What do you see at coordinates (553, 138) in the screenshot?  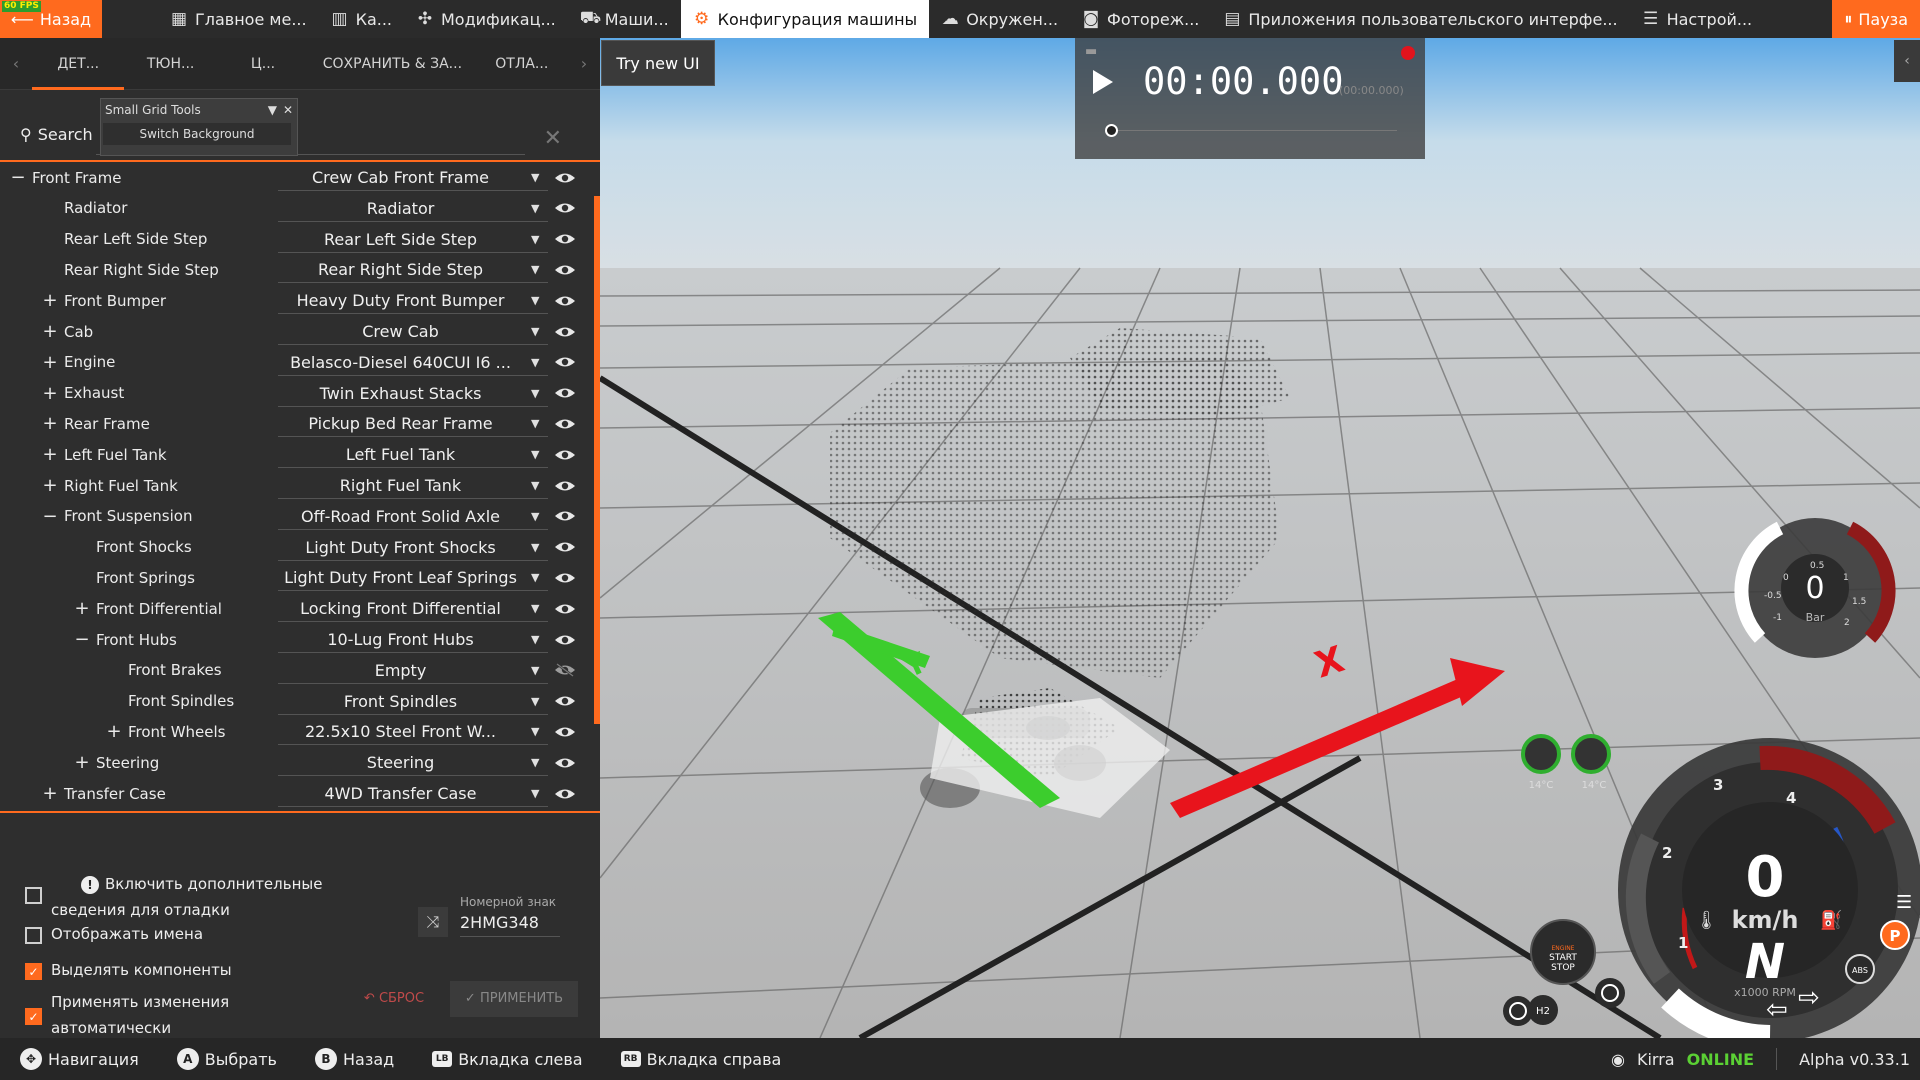 I see `clear-search-icon: ✕` at bounding box center [553, 138].